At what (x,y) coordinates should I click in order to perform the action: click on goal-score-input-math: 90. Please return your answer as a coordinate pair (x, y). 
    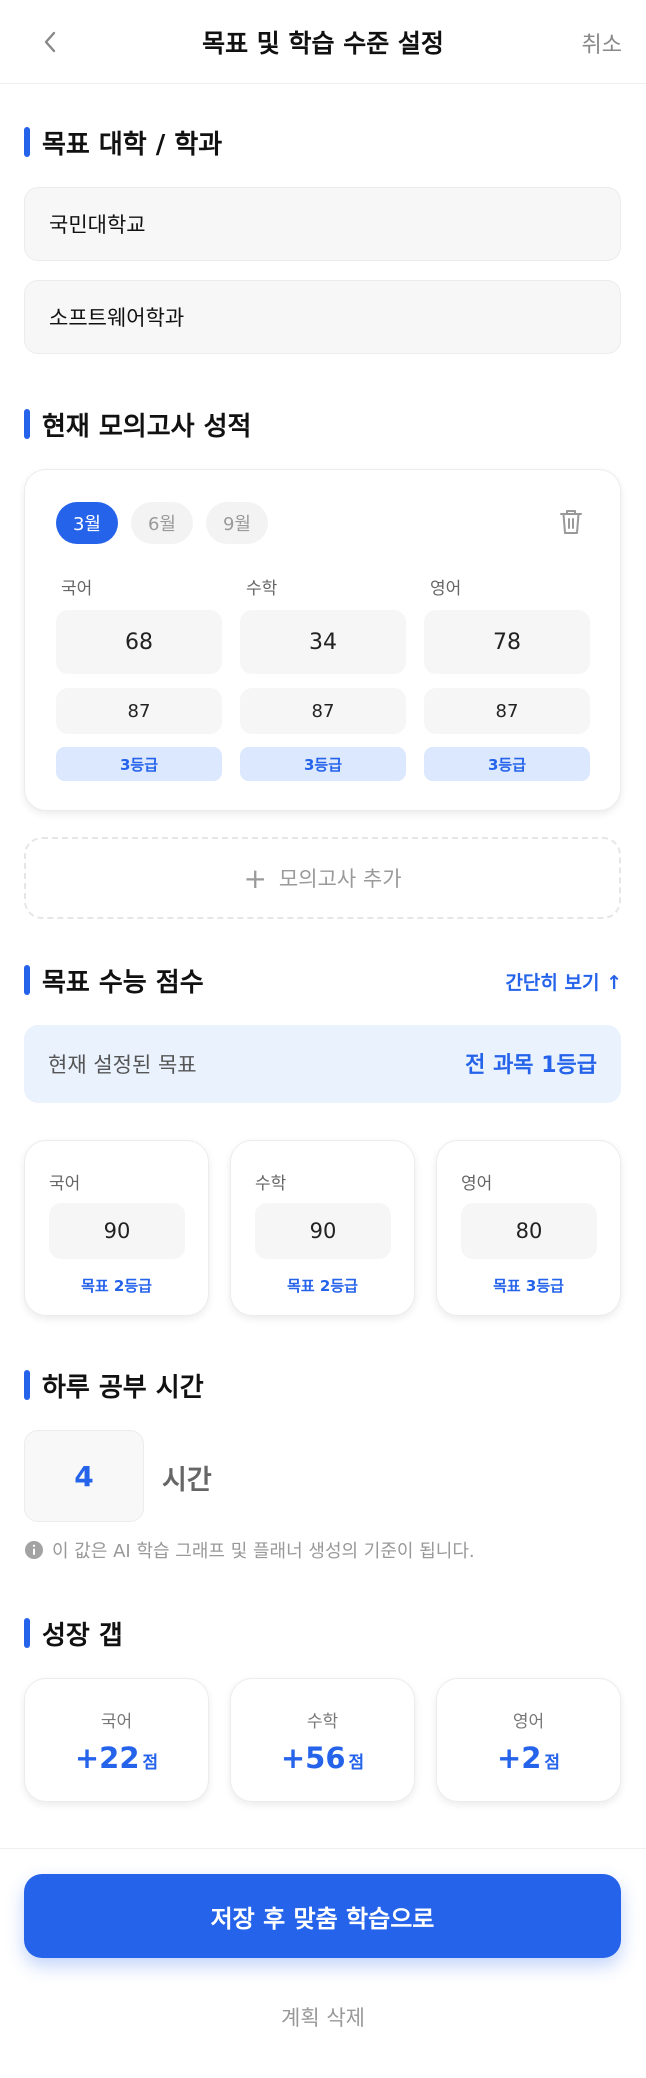
    Looking at the image, I should click on (323, 1231).